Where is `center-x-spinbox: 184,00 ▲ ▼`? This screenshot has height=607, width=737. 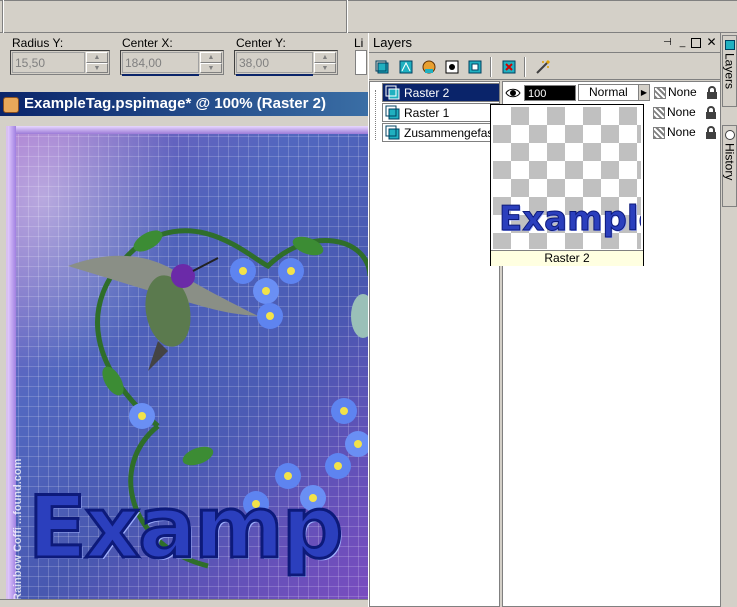 center-x-spinbox: 184,00 ▲ ▼ is located at coordinates (172, 63).